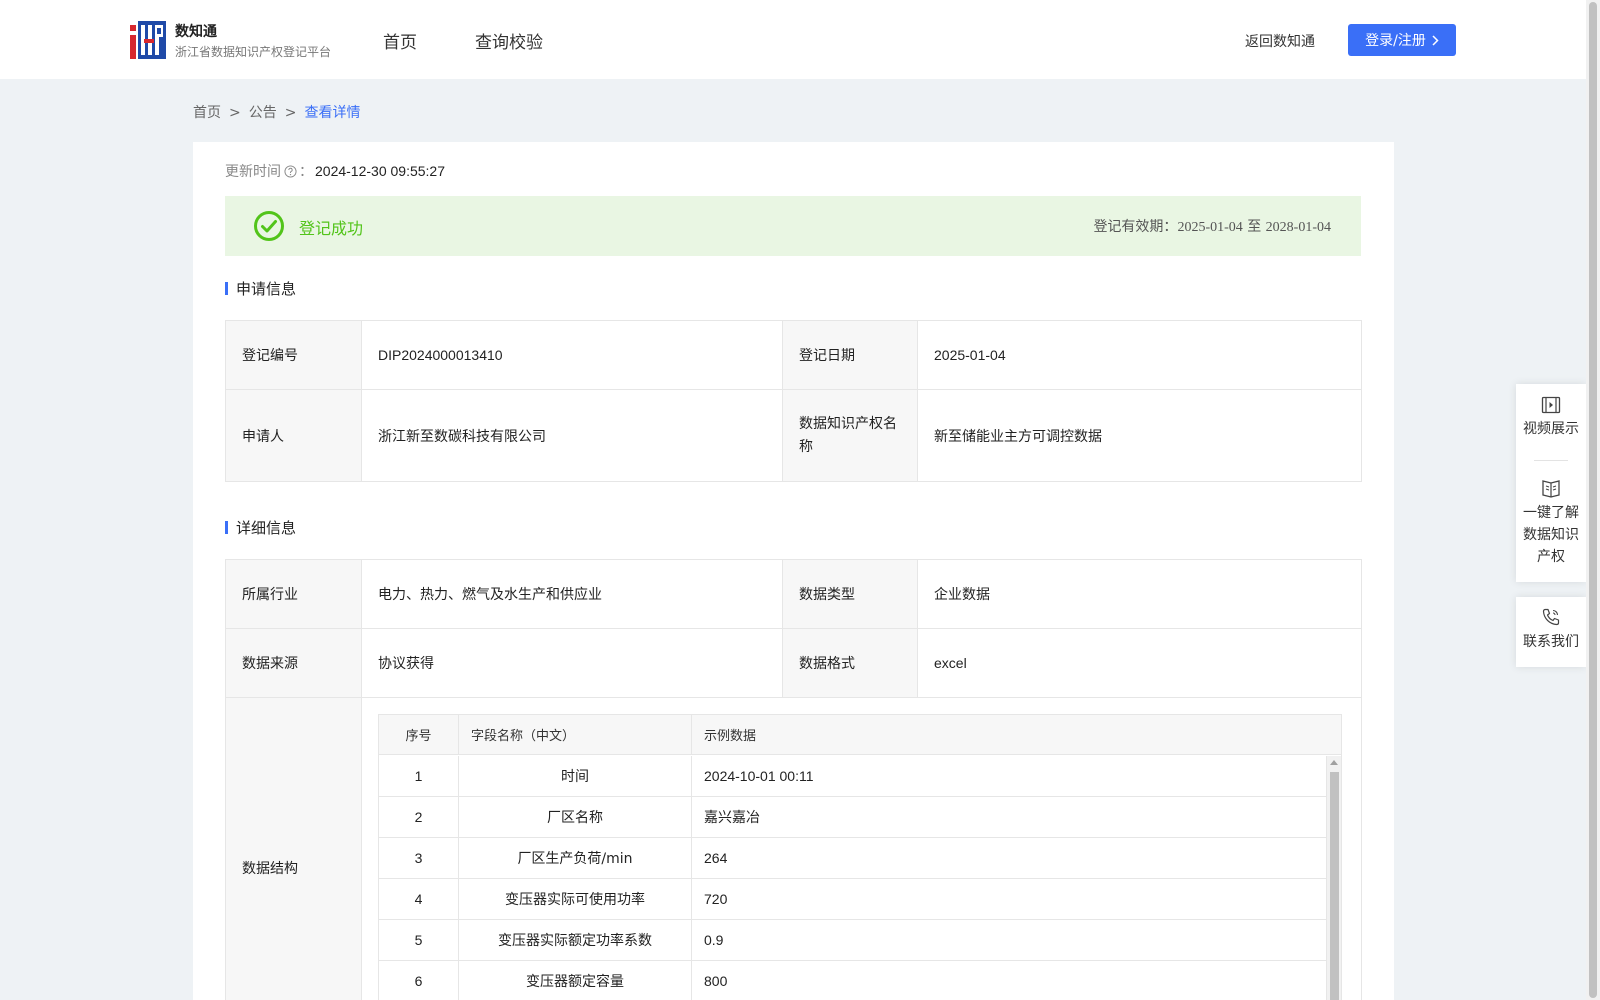 The height and width of the screenshot is (1000, 1600). I want to click on validity-label: 登记有效期：, so click(1135, 227).